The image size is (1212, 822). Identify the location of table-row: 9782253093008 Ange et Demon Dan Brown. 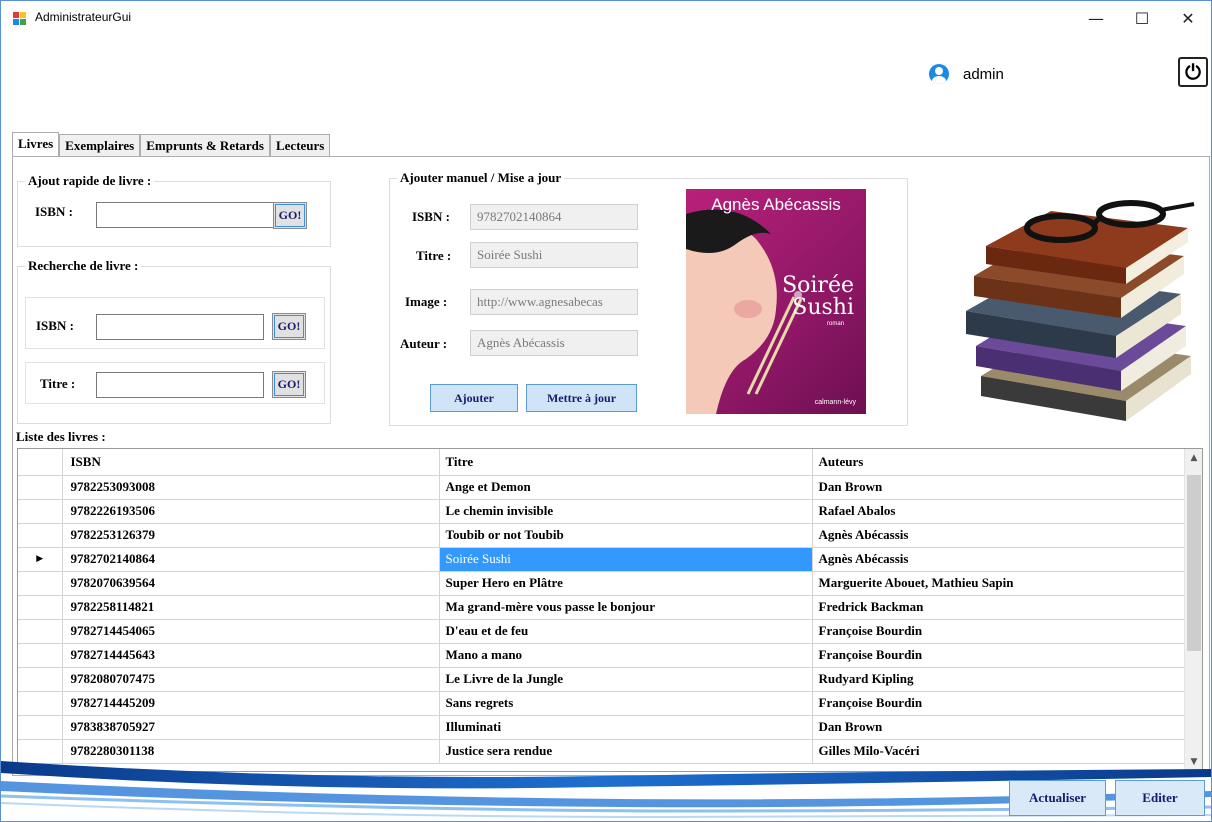
(602, 487).